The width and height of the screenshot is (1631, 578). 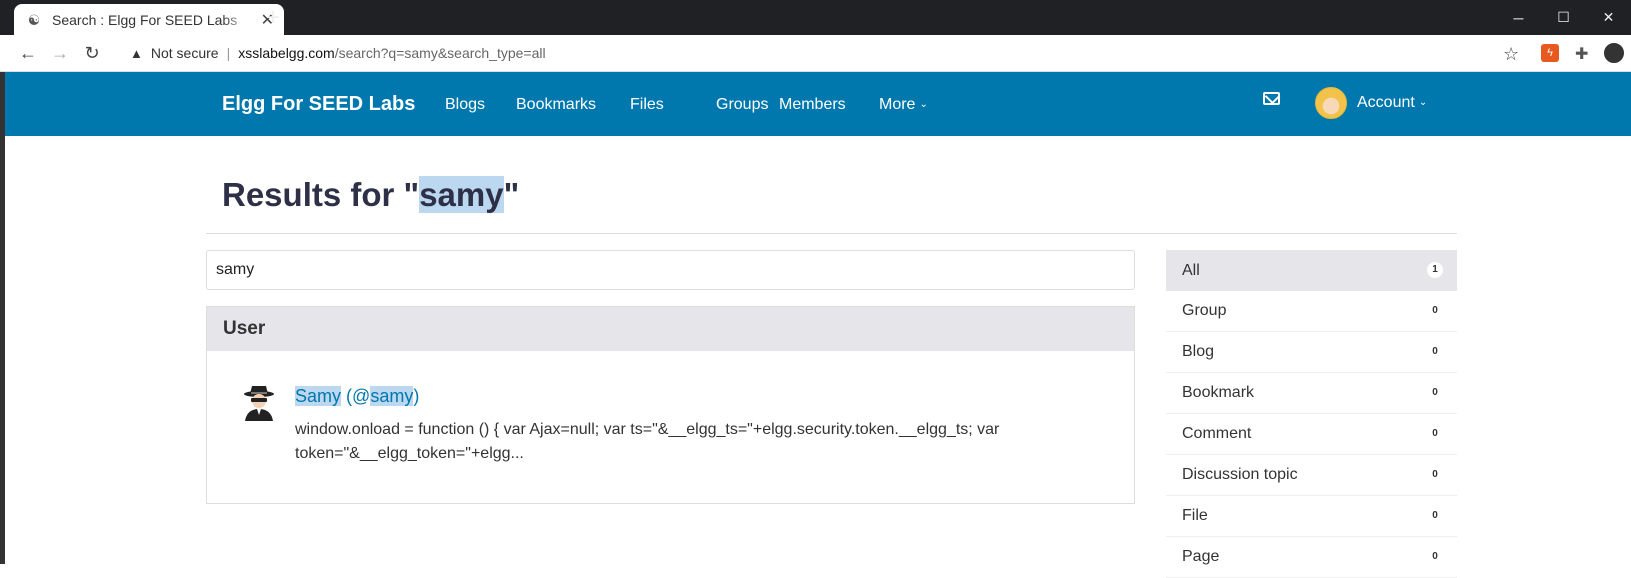 I want to click on site-brand-link: Elgg For SEED Labs, so click(x=318, y=104).